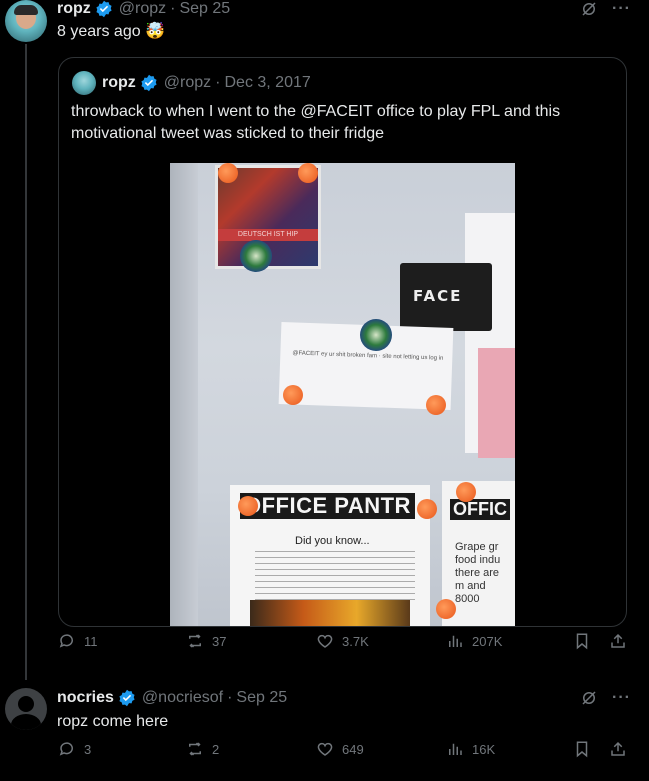  What do you see at coordinates (74, 749) in the screenshot?
I see `reply-action: 3` at bounding box center [74, 749].